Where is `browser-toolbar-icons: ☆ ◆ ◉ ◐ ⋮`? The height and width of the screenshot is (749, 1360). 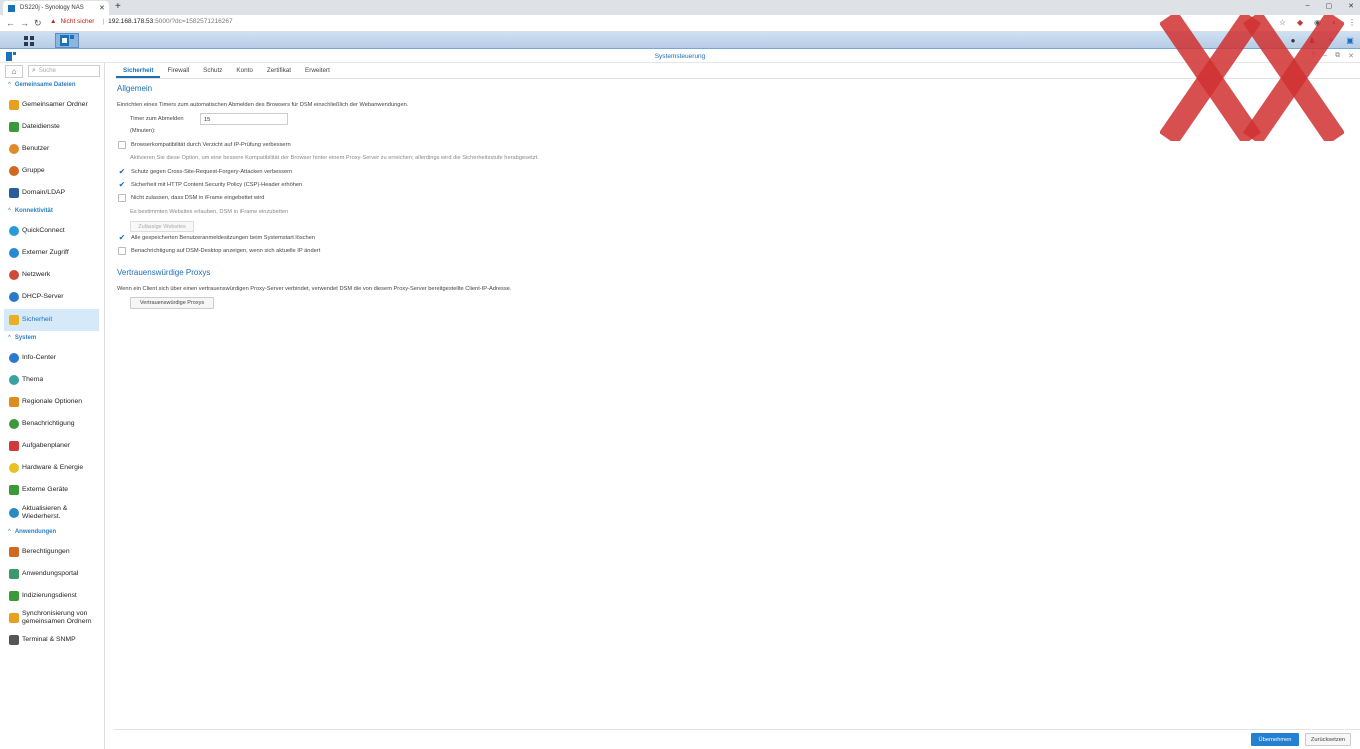 browser-toolbar-icons: ☆ ◆ ◉ ◐ ⋮ is located at coordinates (1317, 22).